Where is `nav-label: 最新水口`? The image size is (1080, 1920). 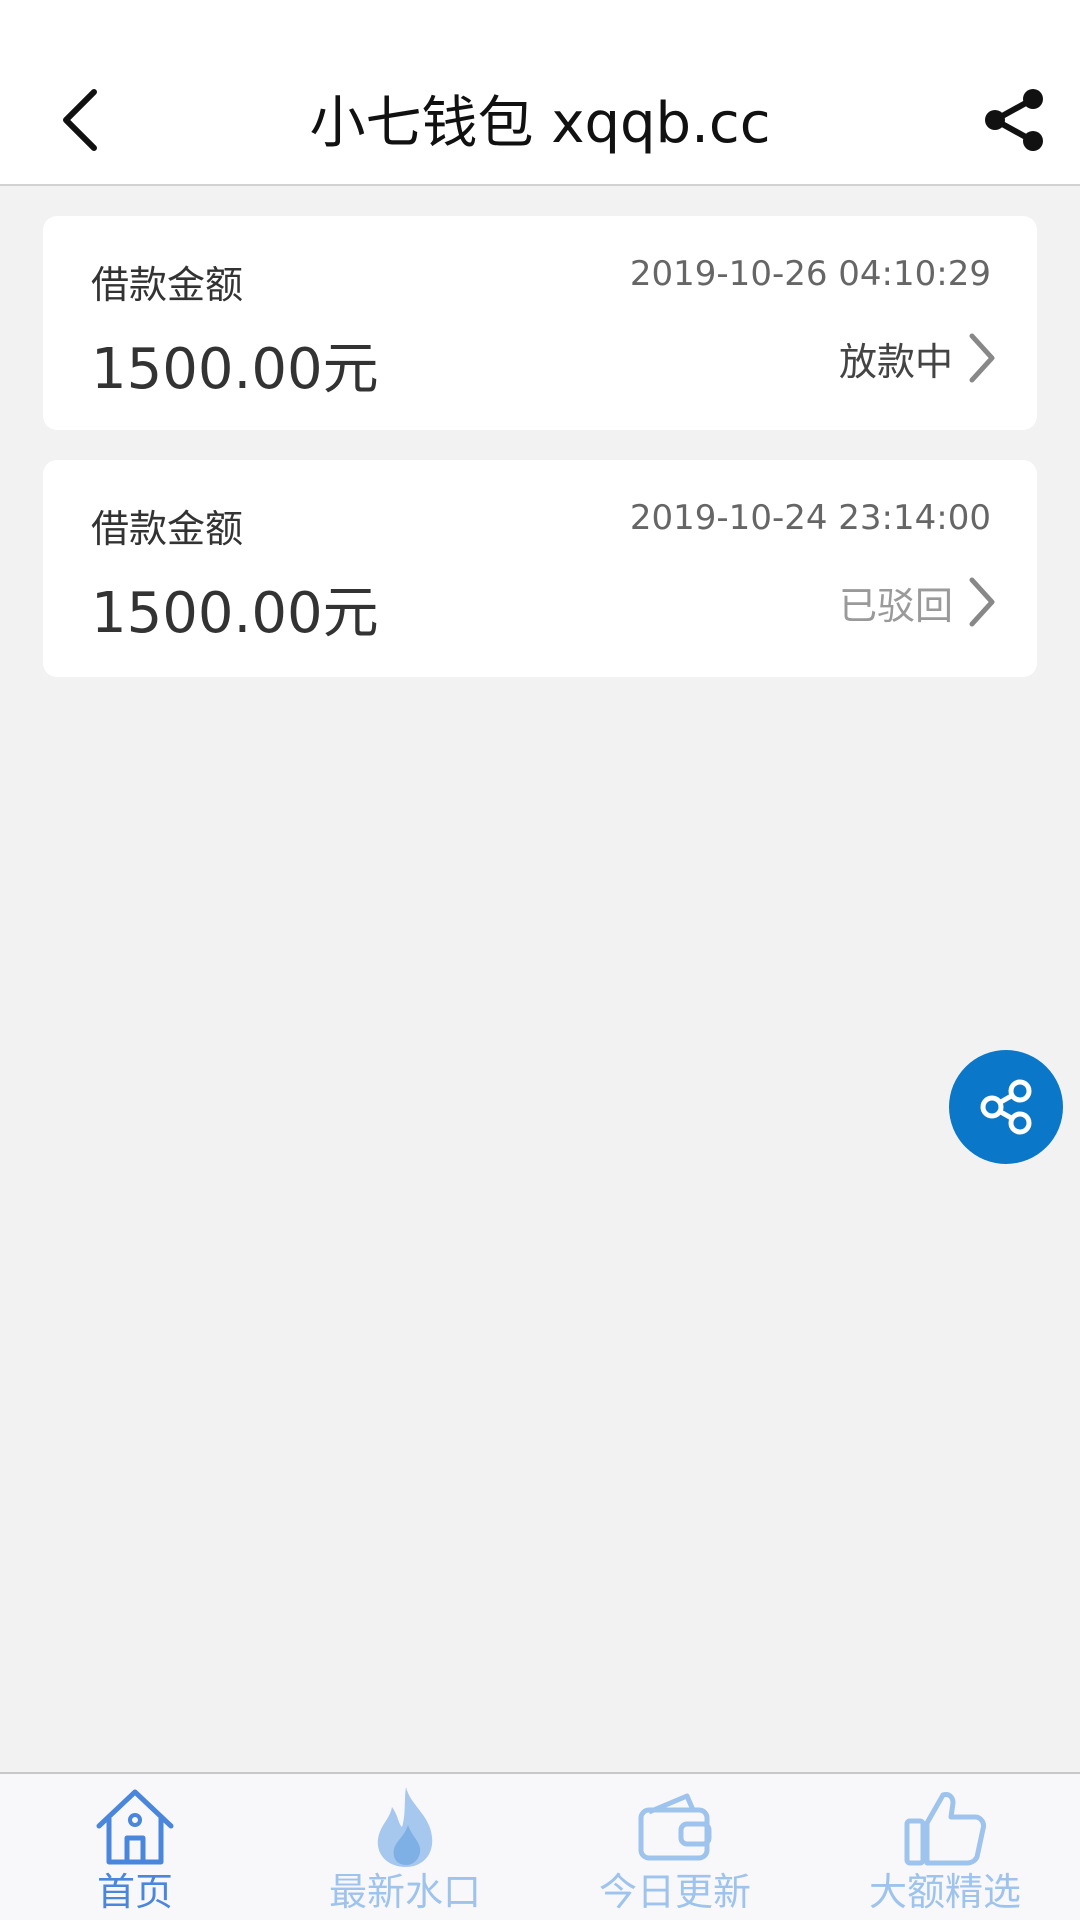
nav-label: 最新水口 is located at coordinates (404, 1892).